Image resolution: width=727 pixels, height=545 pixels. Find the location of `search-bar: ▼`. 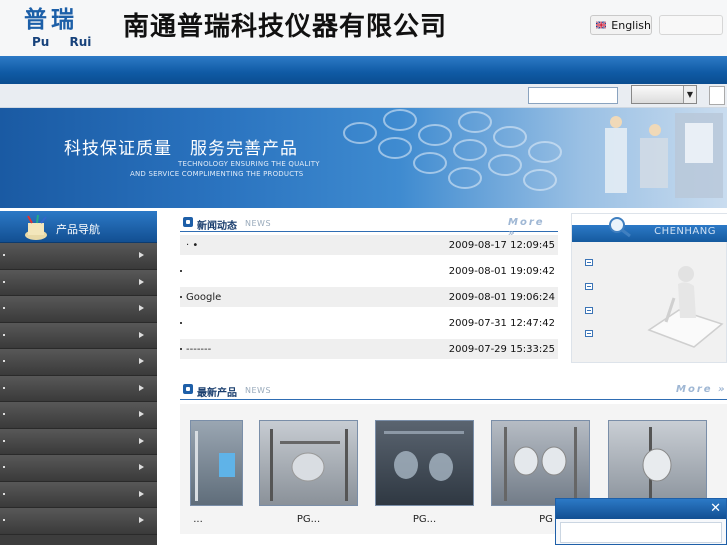

search-bar: ▼ is located at coordinates (363, 96).